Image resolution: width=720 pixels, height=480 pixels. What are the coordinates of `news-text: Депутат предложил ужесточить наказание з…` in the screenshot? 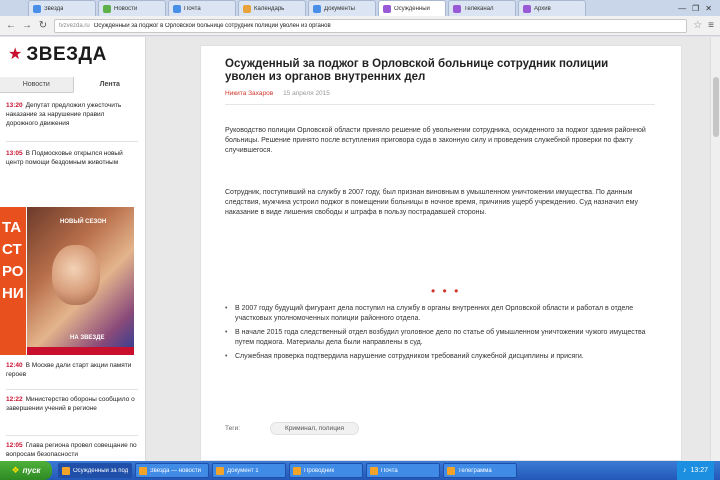 It's located at (64, 114).